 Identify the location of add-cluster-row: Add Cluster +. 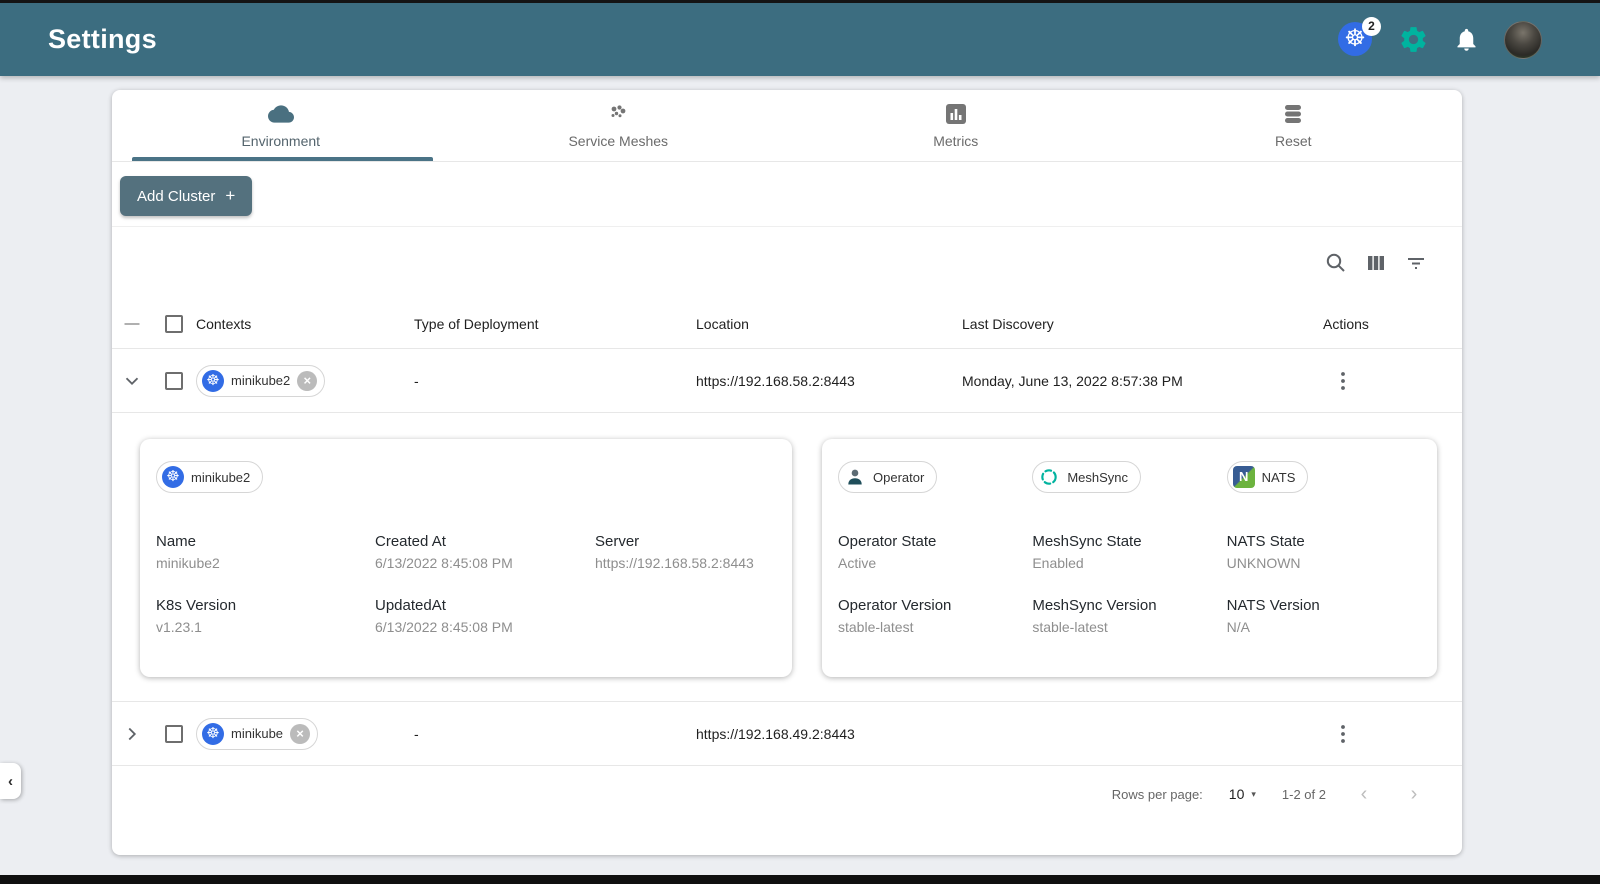
(787, 194).